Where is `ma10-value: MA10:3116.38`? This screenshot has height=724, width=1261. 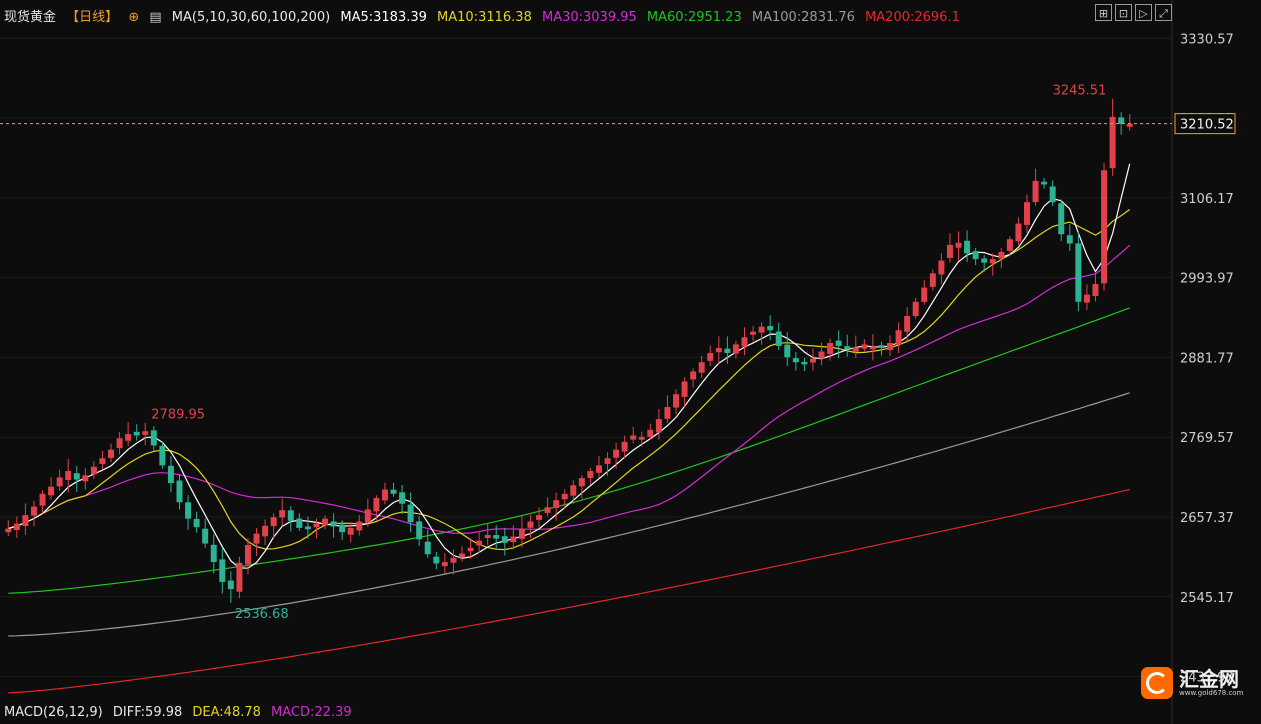 ma10-value: MA10:3116.38 is located at coordinates (484, 17).